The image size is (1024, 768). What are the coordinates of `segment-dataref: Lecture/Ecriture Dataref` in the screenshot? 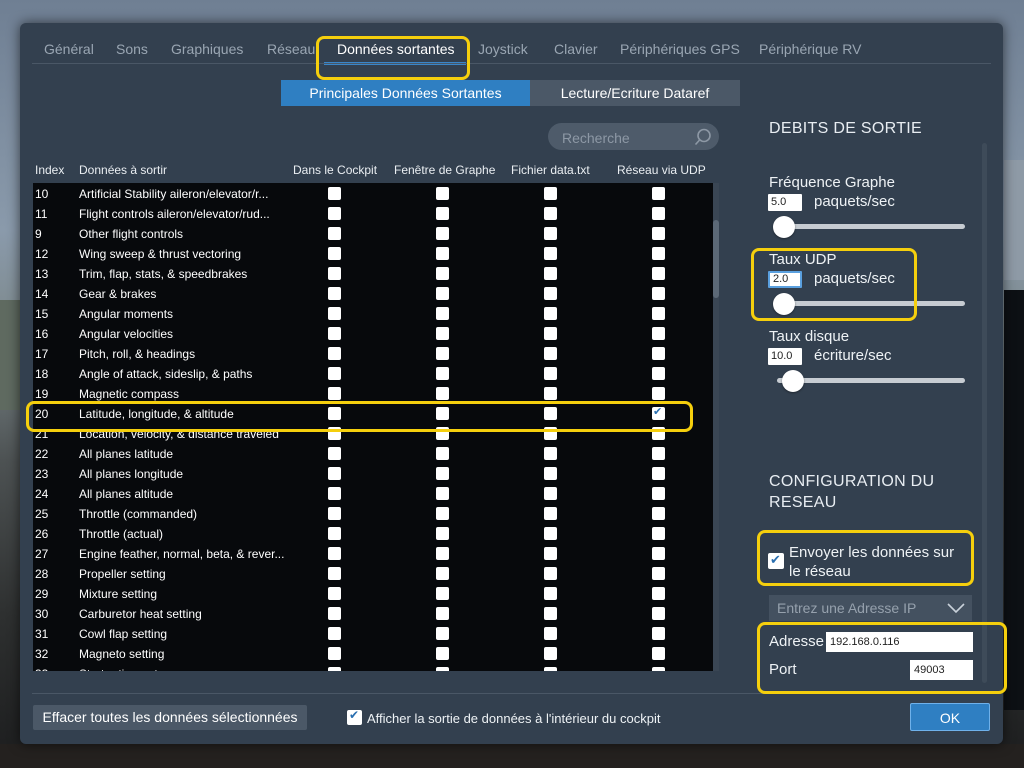 It's located at (635, 93).